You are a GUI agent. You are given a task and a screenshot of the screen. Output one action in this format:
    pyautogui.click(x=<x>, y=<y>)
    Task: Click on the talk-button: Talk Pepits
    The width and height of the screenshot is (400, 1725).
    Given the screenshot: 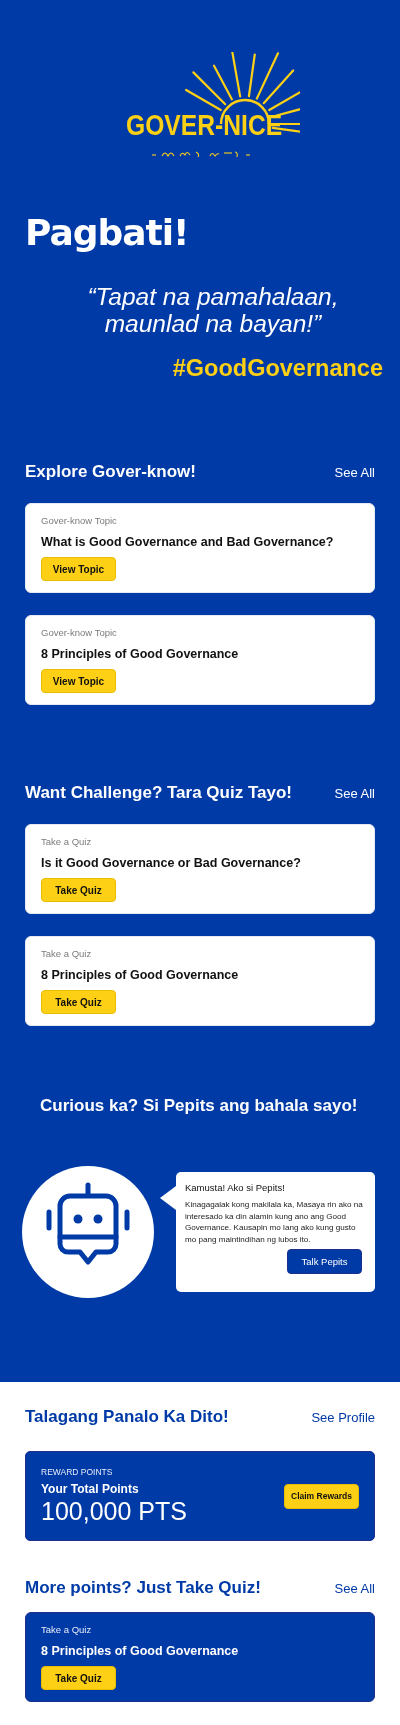 What is the action you would take?
    pyautogui.click(x=324, y=1261)
    